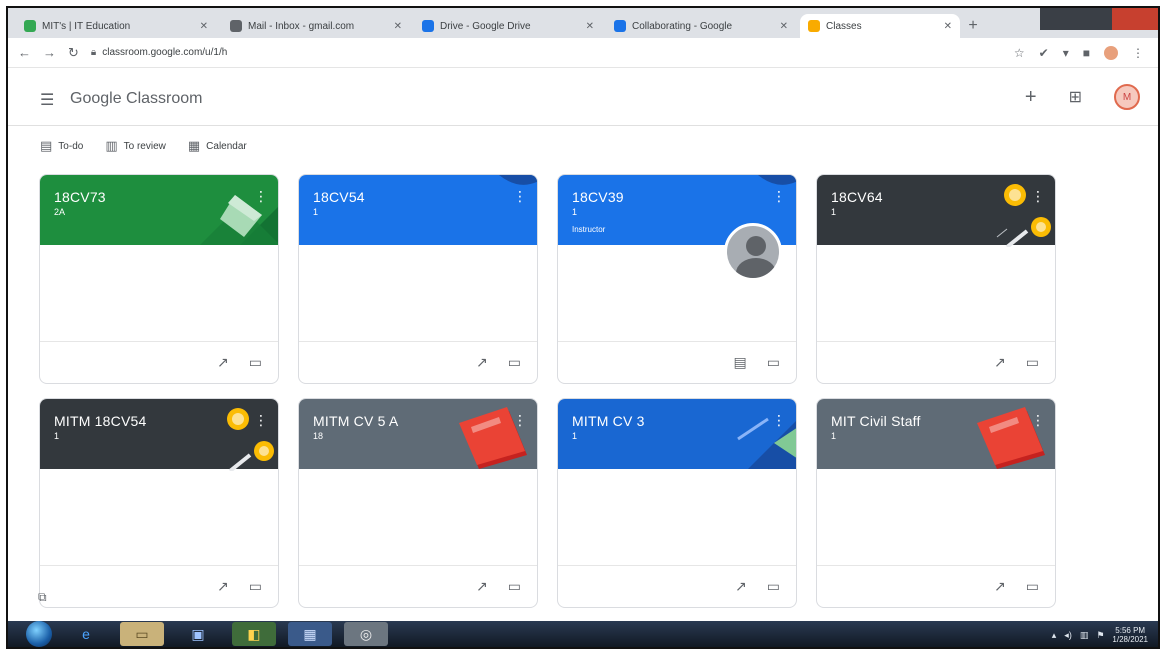 This screenshot has height=655, width=1166. I want to click on class-teacher: Instructor, so click(588, 229).